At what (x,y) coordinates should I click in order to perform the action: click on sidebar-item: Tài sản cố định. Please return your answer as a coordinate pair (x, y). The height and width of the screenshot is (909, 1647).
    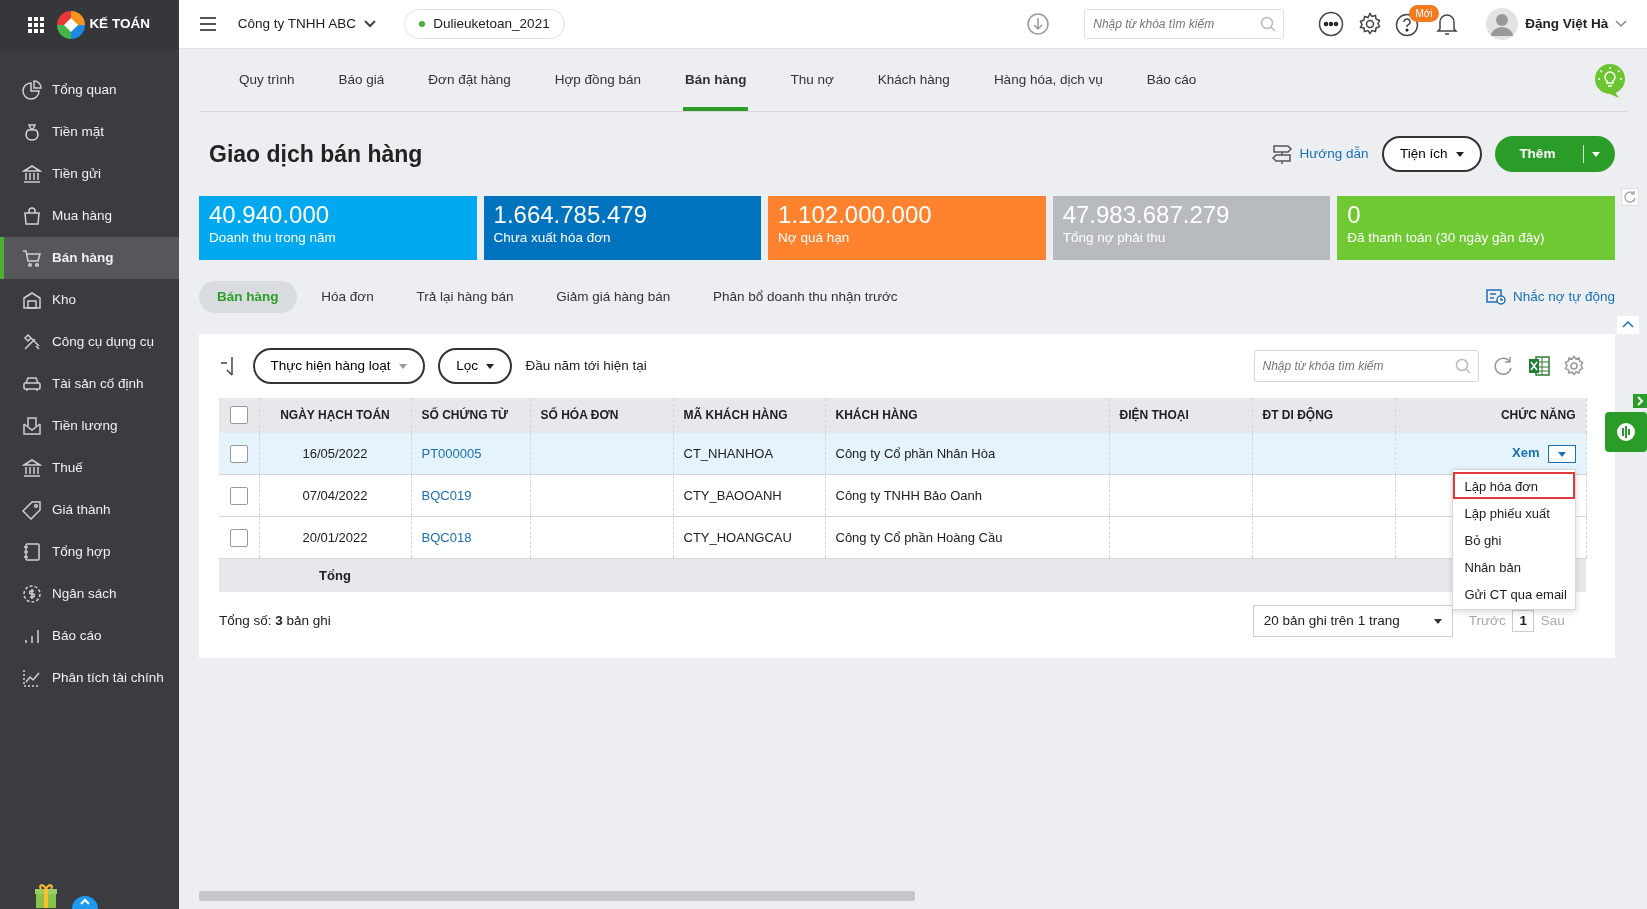
    Looking at the image, I should click on (89, 384).